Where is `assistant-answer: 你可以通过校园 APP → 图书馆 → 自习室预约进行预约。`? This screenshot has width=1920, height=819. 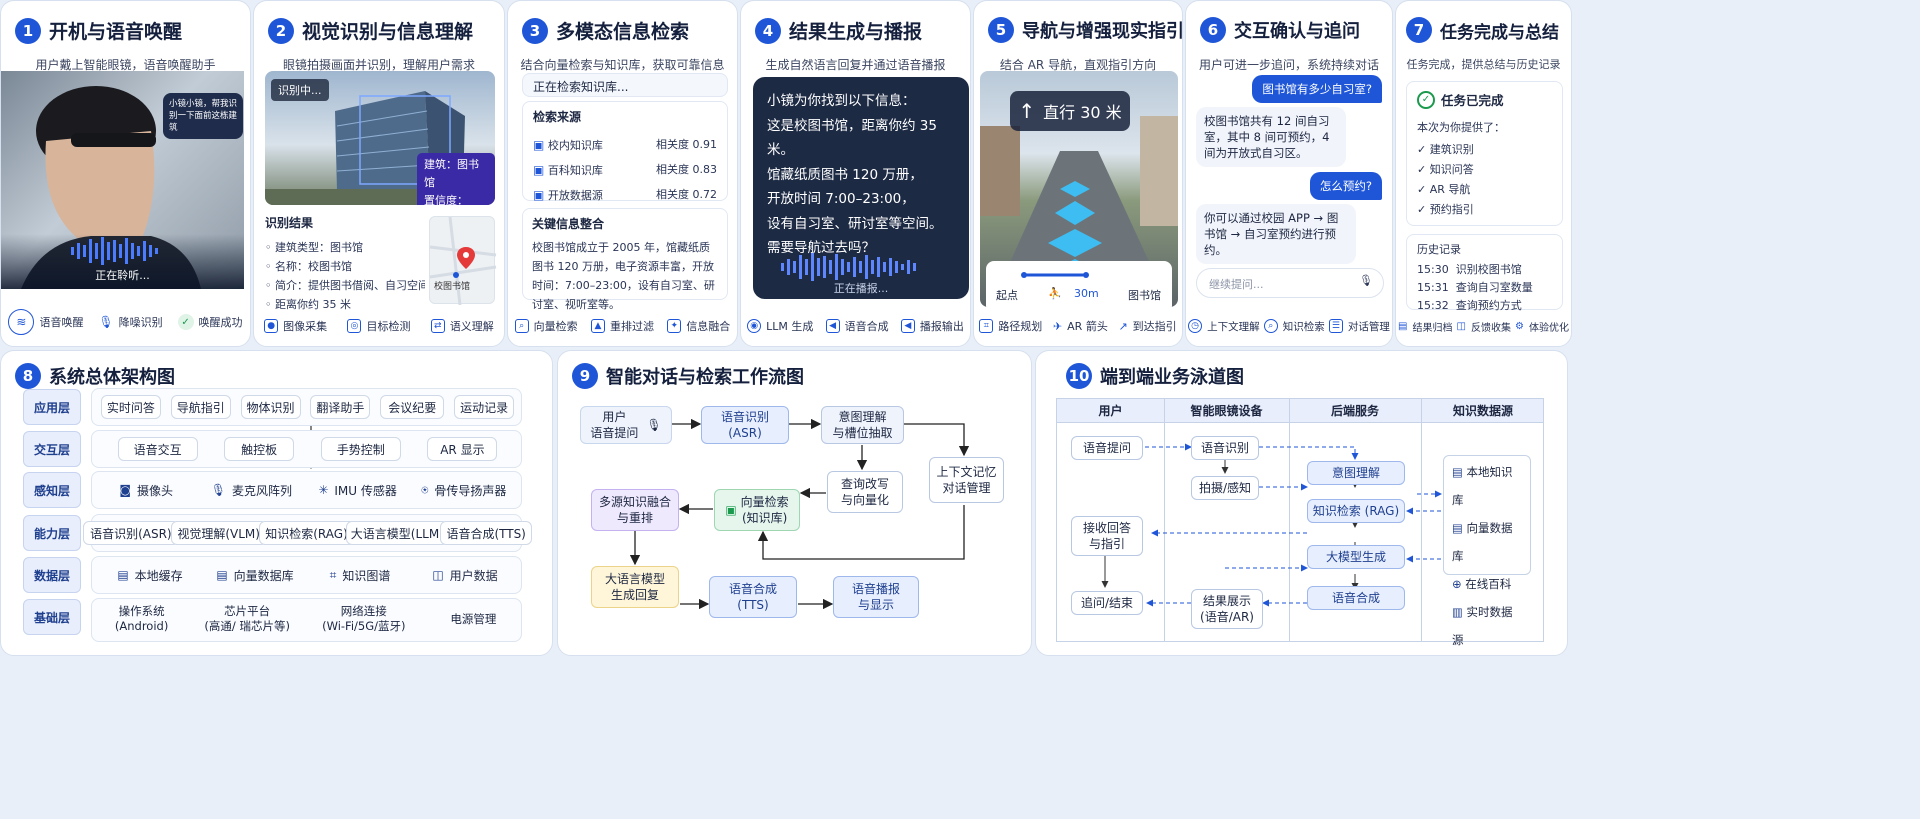 assistant-answer: 你可以通过校园 APP → 图书馆 → 自习室预约进行预约。 is located at coordinates (1276, 234).